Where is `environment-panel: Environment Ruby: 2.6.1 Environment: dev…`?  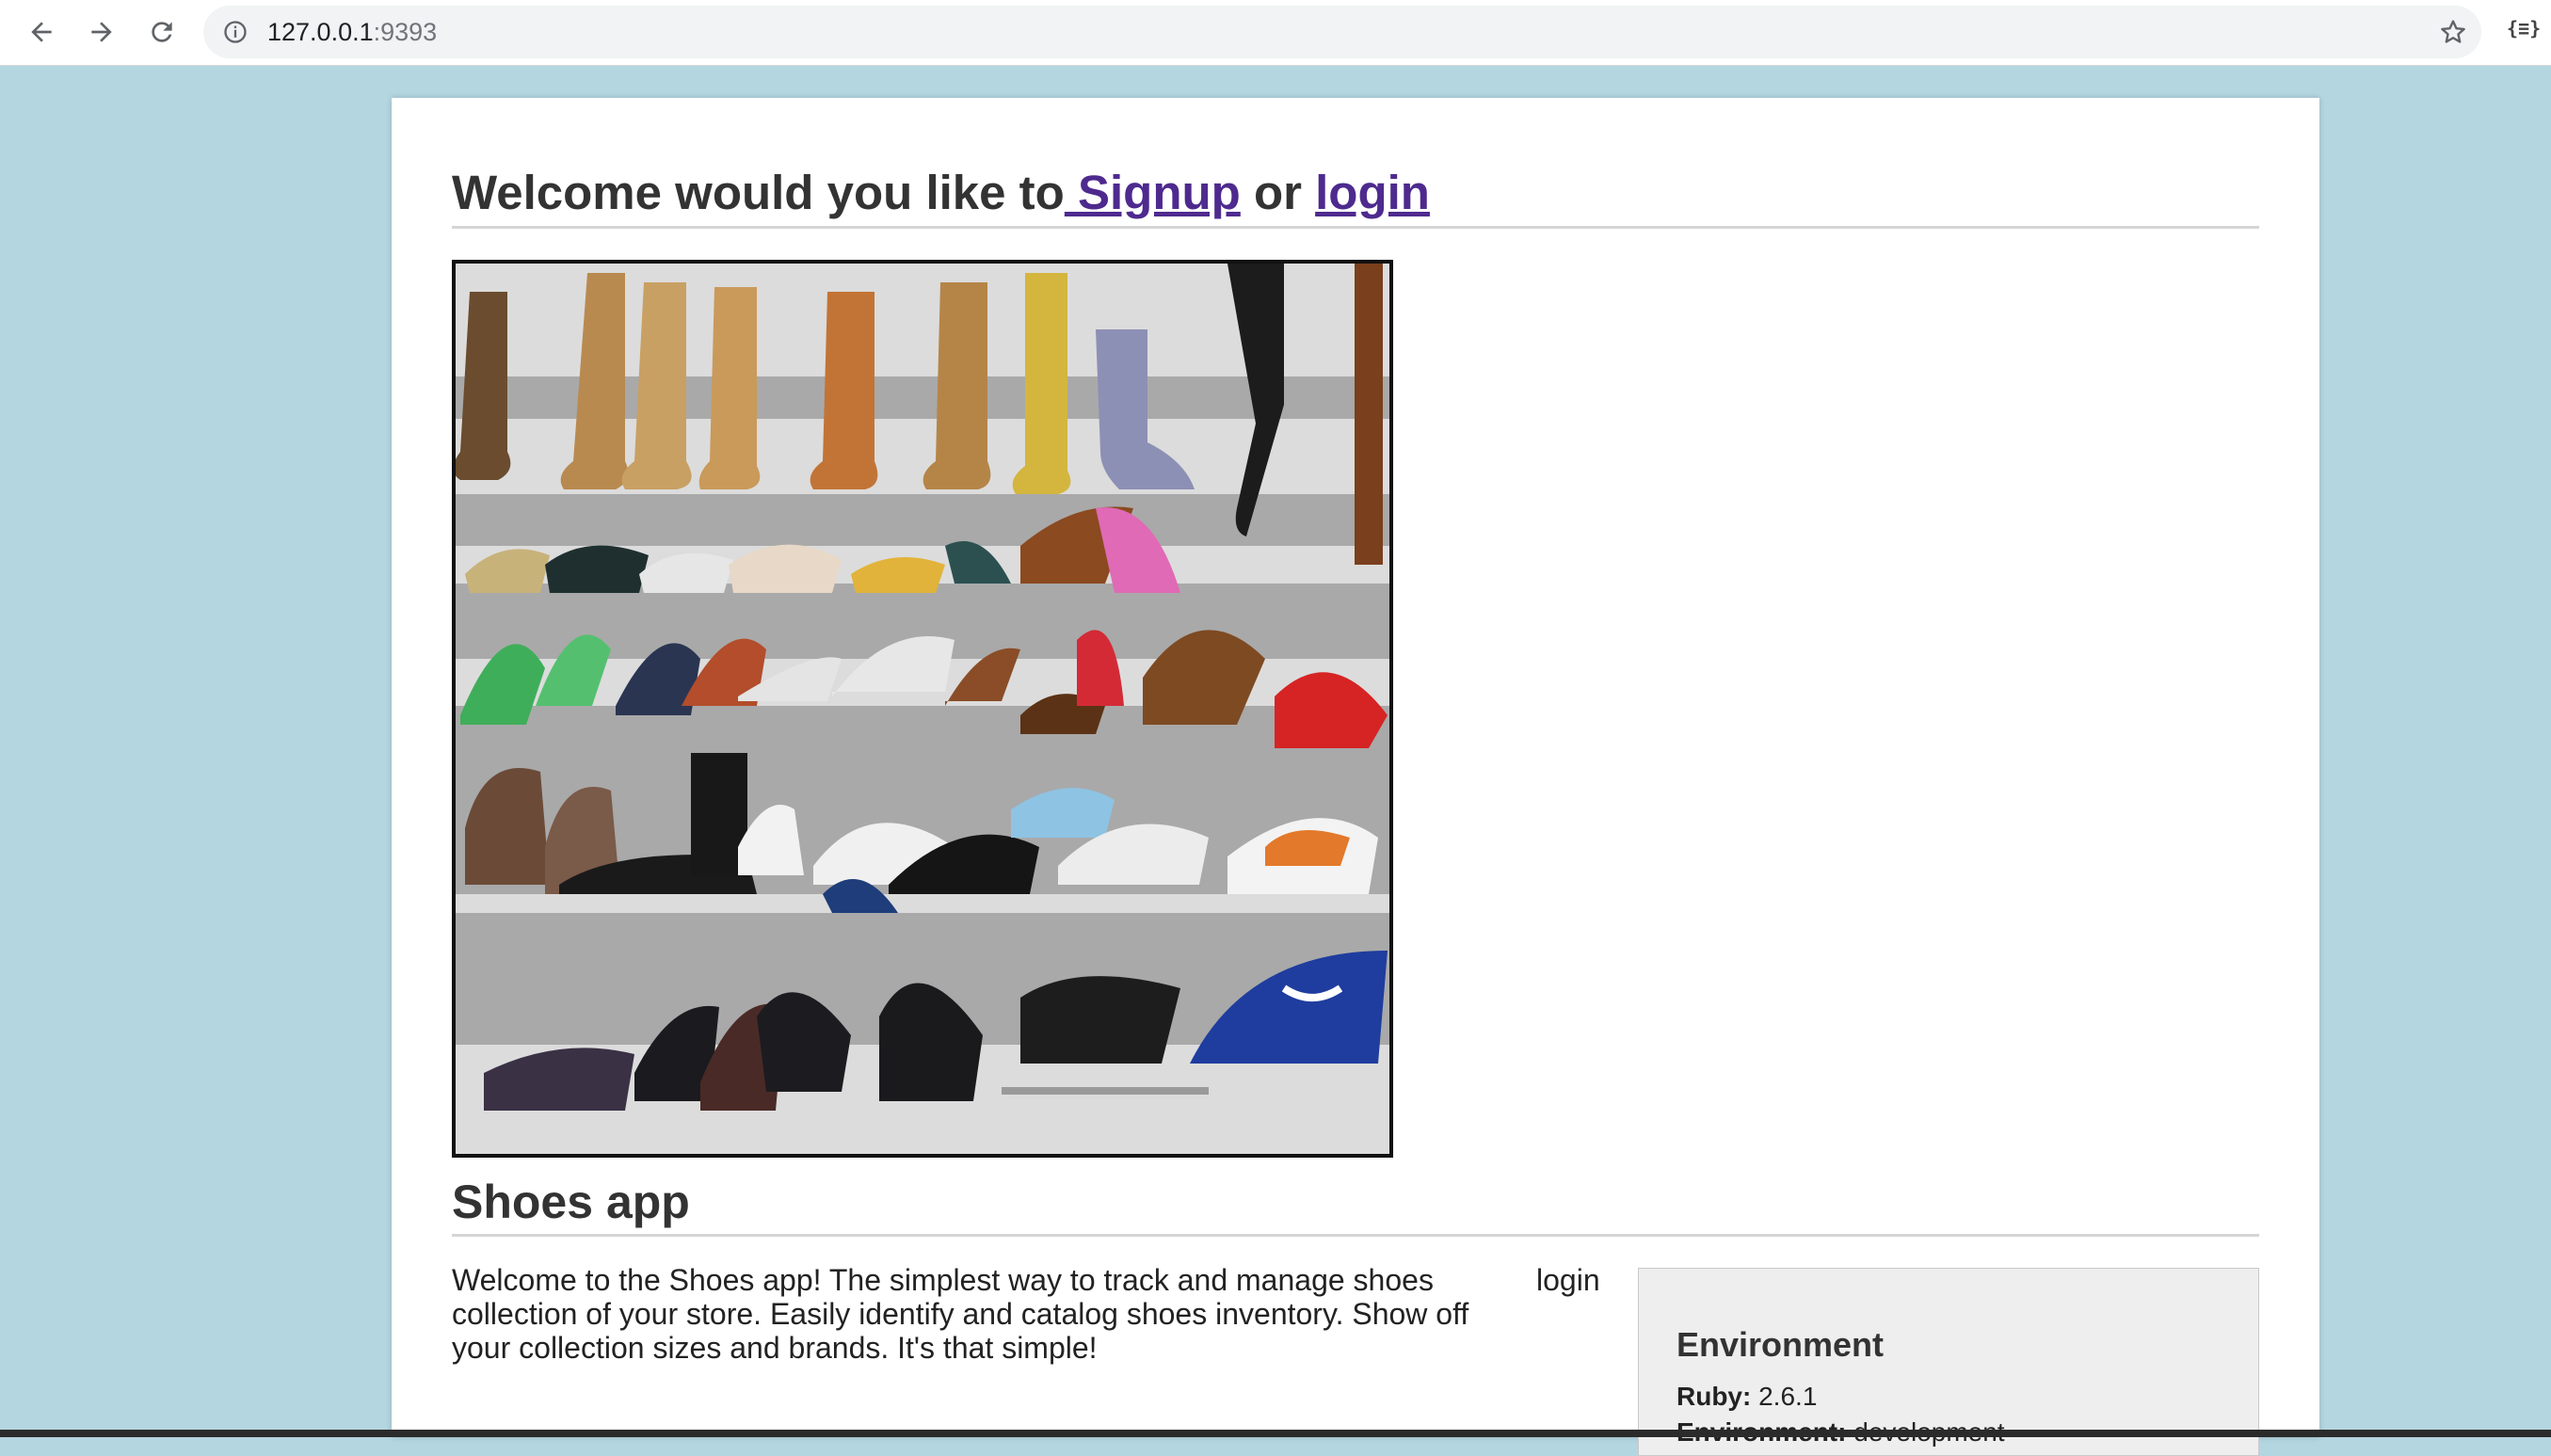 environment-panel: Environment Ruby: 2.6.1 Environment: dev… is located at coordinates (1948, 1362).